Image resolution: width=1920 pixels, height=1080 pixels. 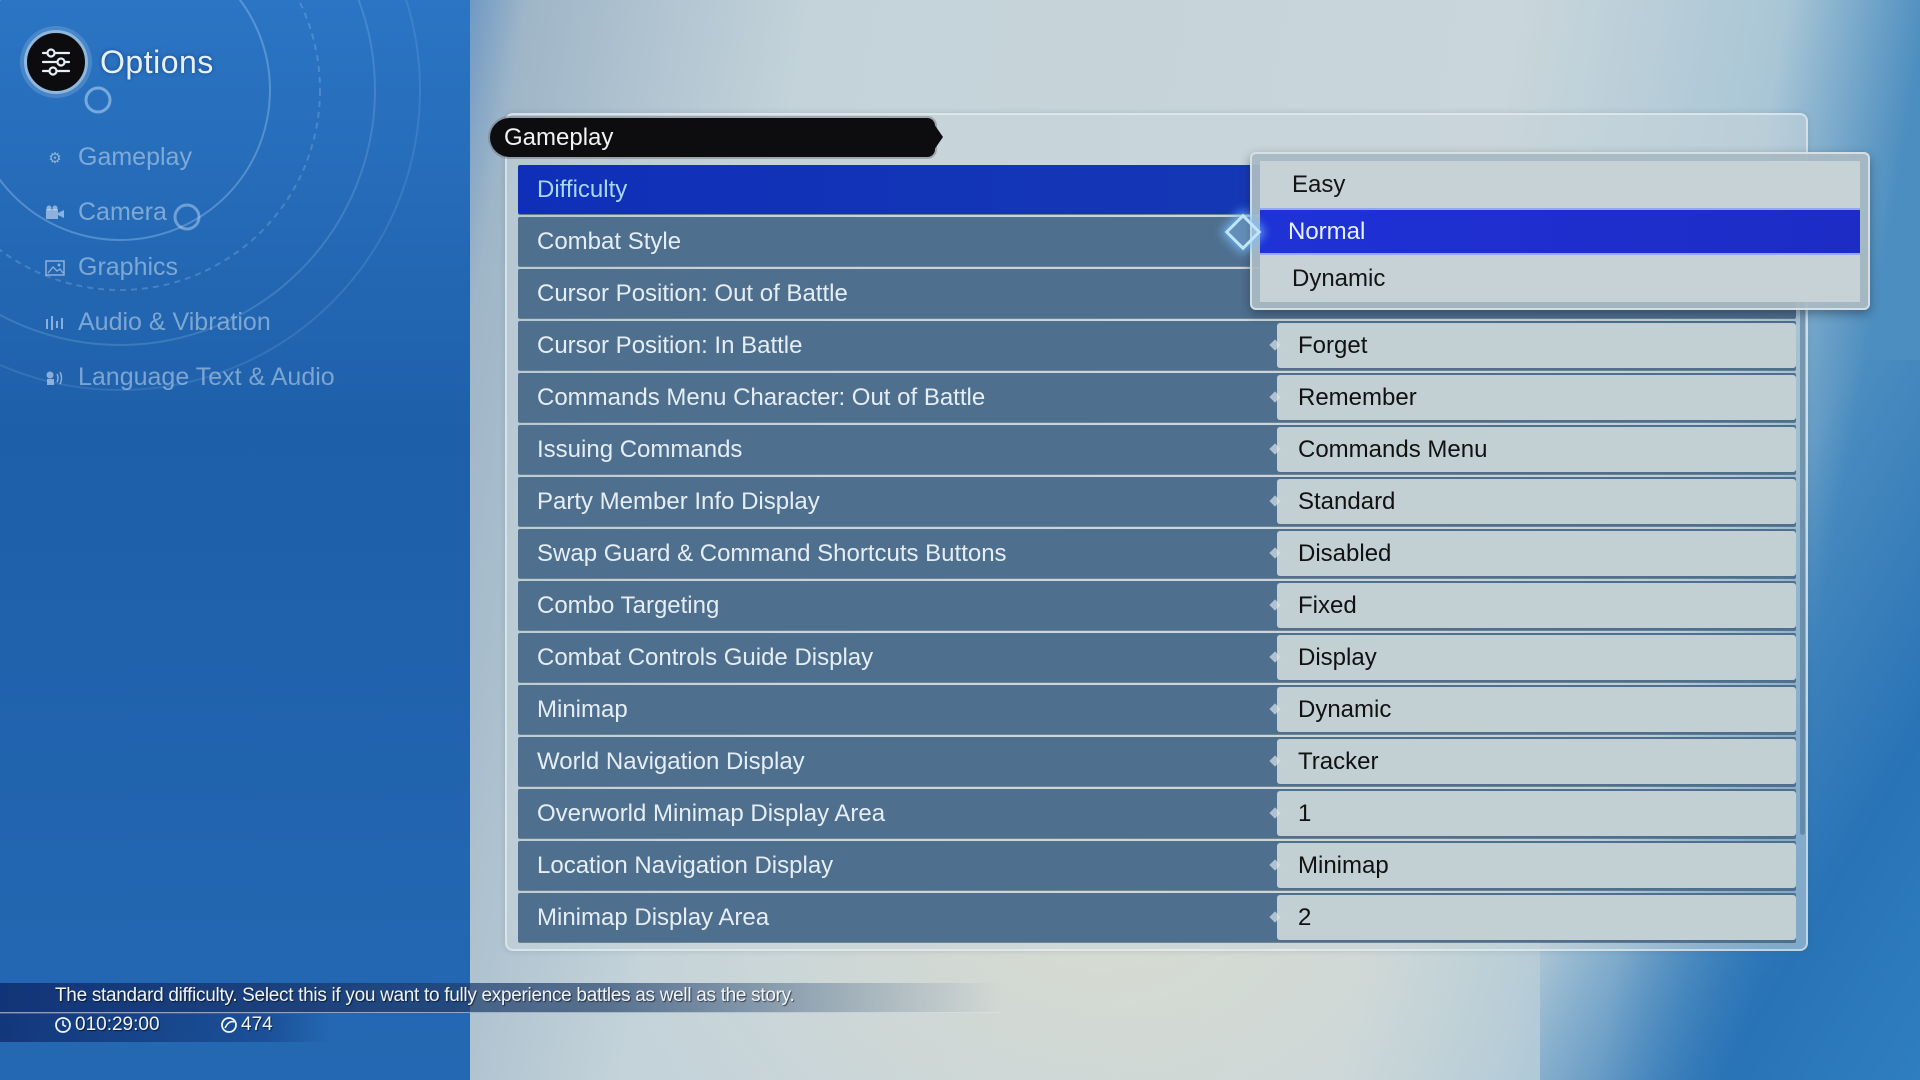 I want to click on dropdown-option-easy: Easy, so click(x=1560, y=184).